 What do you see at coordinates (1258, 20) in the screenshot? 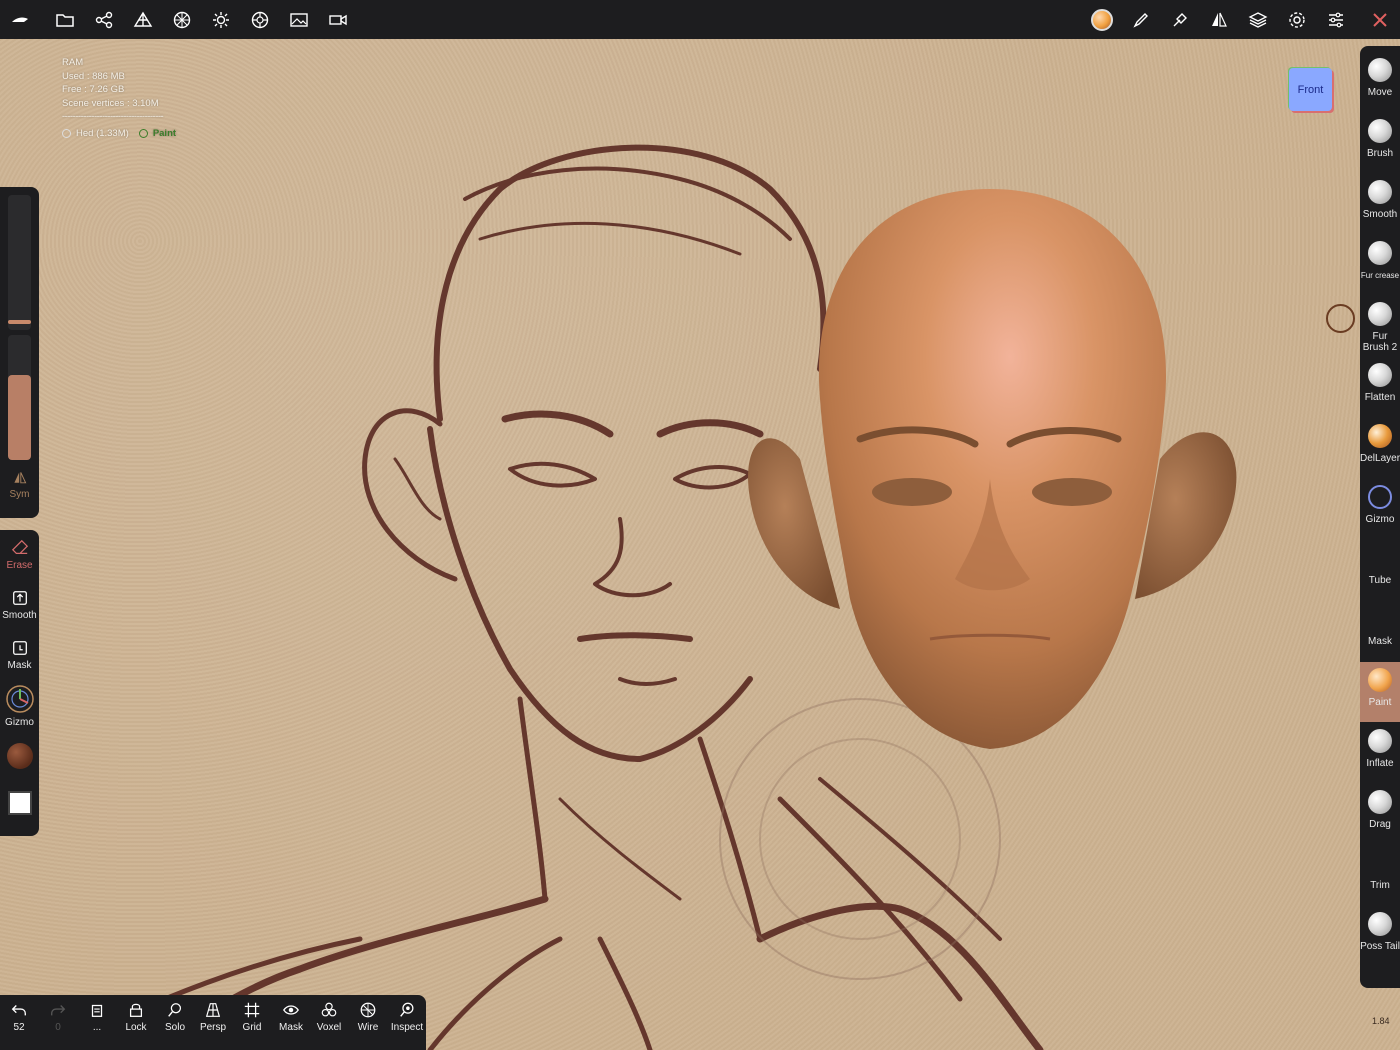
I see `layers-icon` at bounding box center [1258, 20].